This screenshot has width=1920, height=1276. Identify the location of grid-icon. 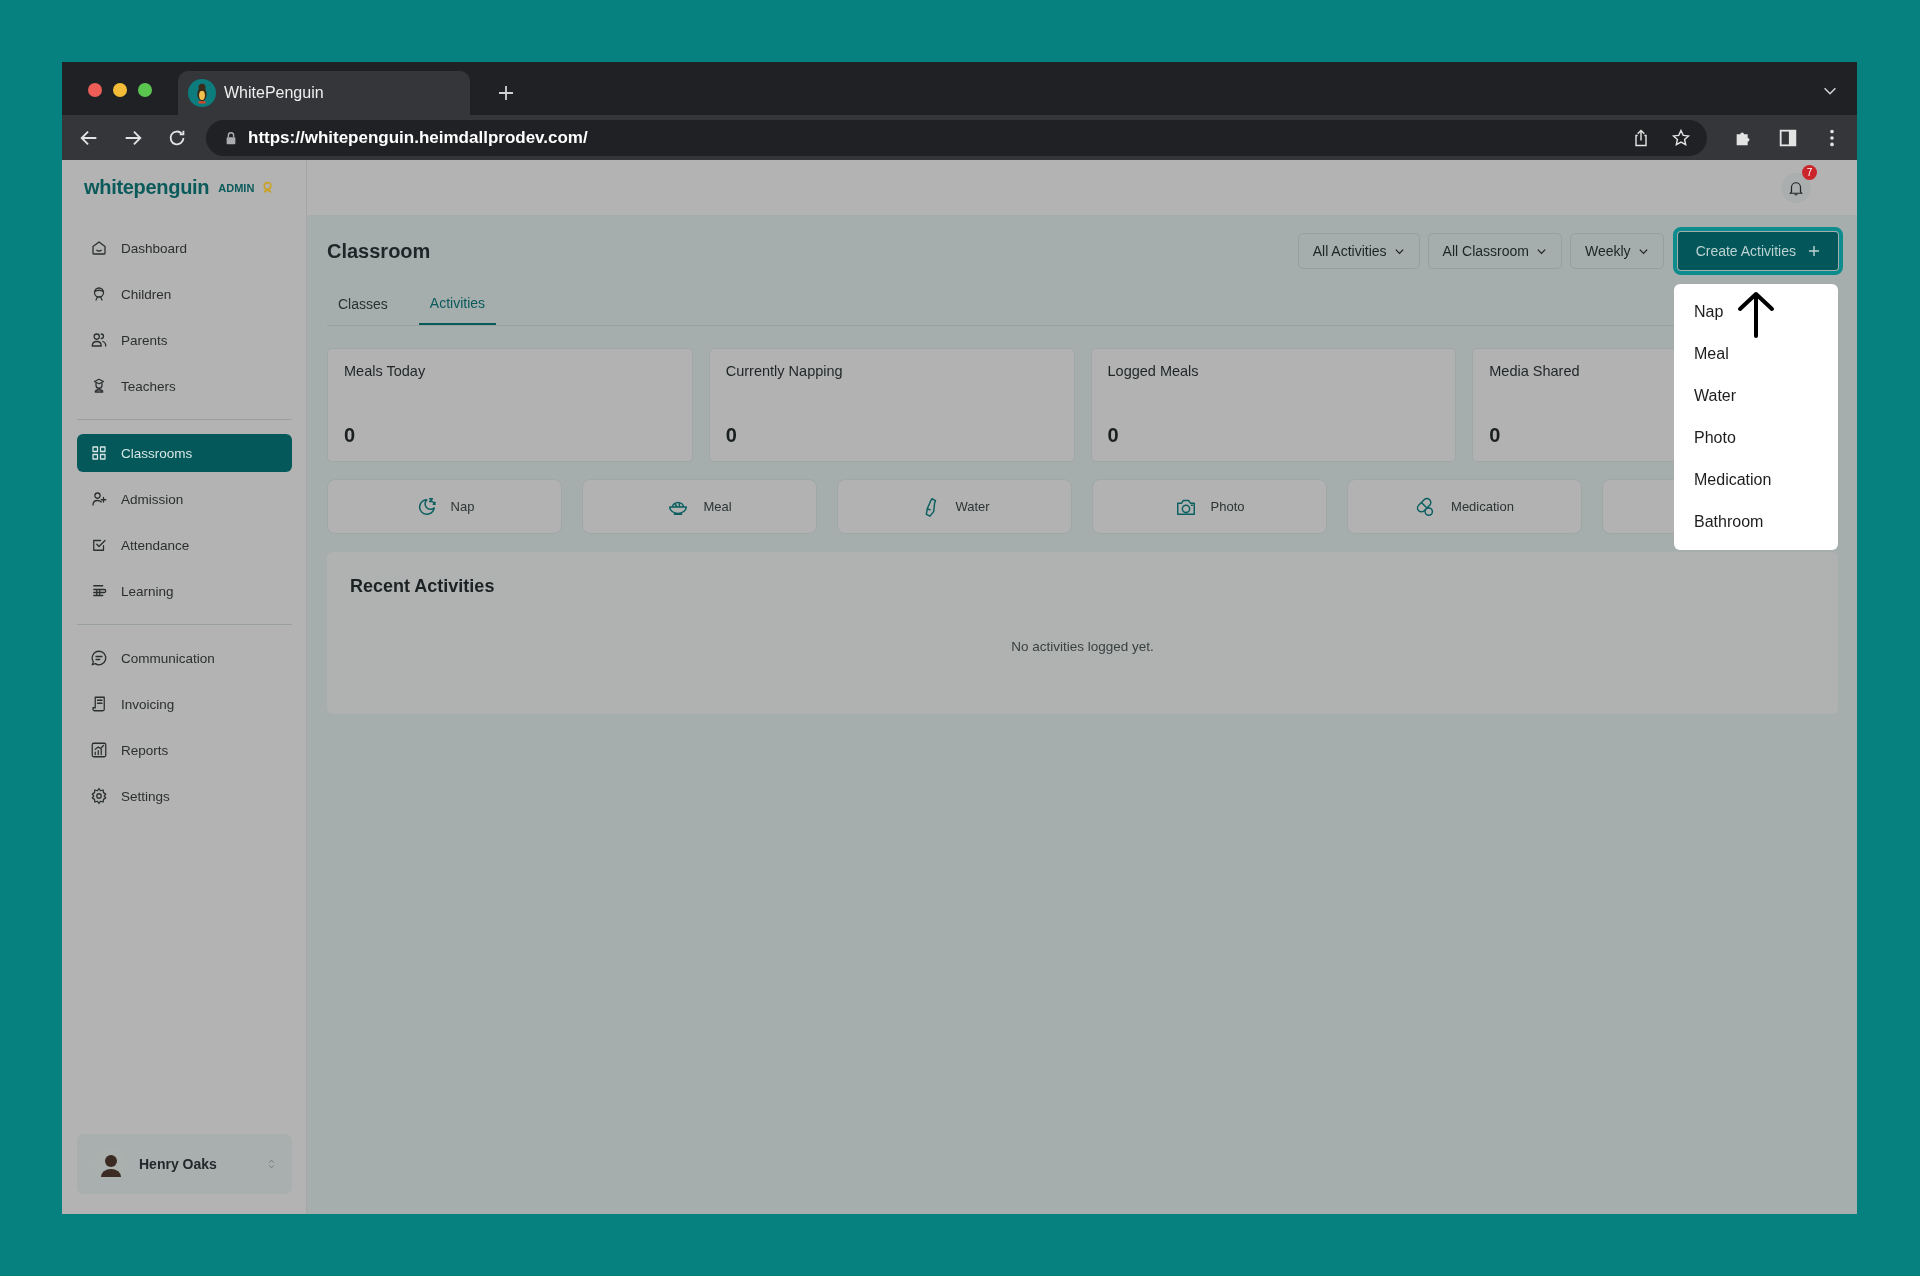
(99, 453).